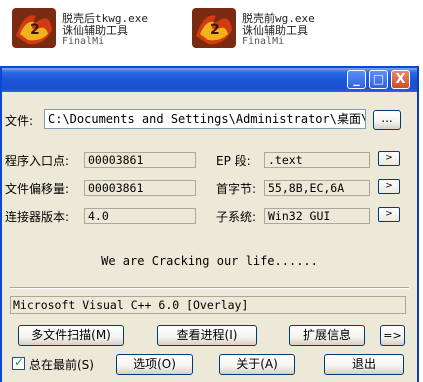 The width and height of the screenshot is (423, 382). I want to click on file-offset-label: 文件偏移量:, so click(37, 189).